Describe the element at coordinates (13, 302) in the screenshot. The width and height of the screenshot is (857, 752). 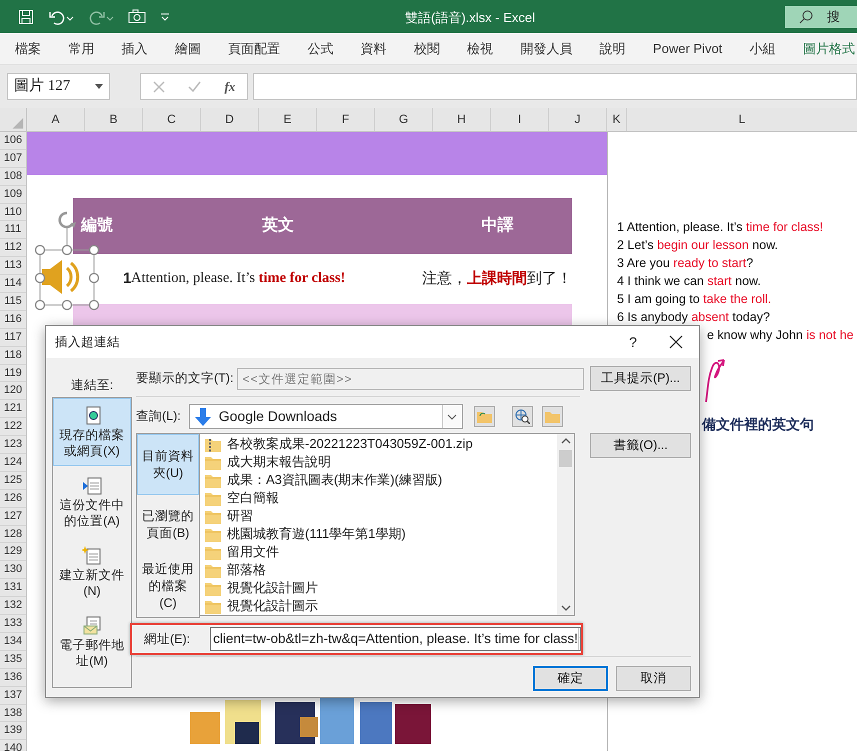
I see `row-header: 115` at that location.